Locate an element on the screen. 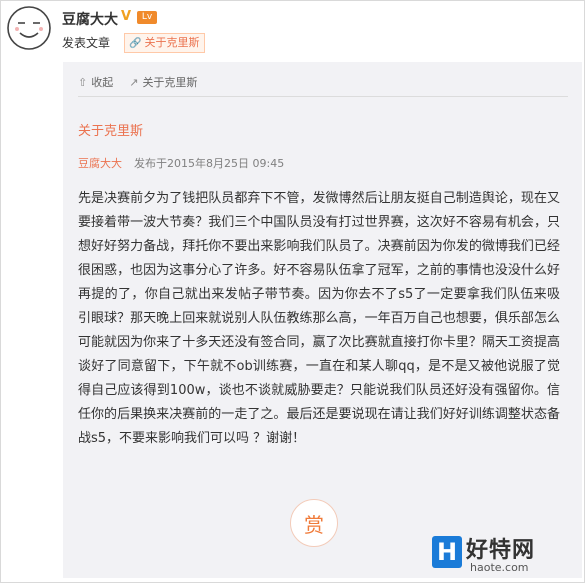 The height and width of the screenshot is (583, 585). card-actions: ⇧ 收起 ↗ 关于克里斯 is located at coordinates (323, 82).